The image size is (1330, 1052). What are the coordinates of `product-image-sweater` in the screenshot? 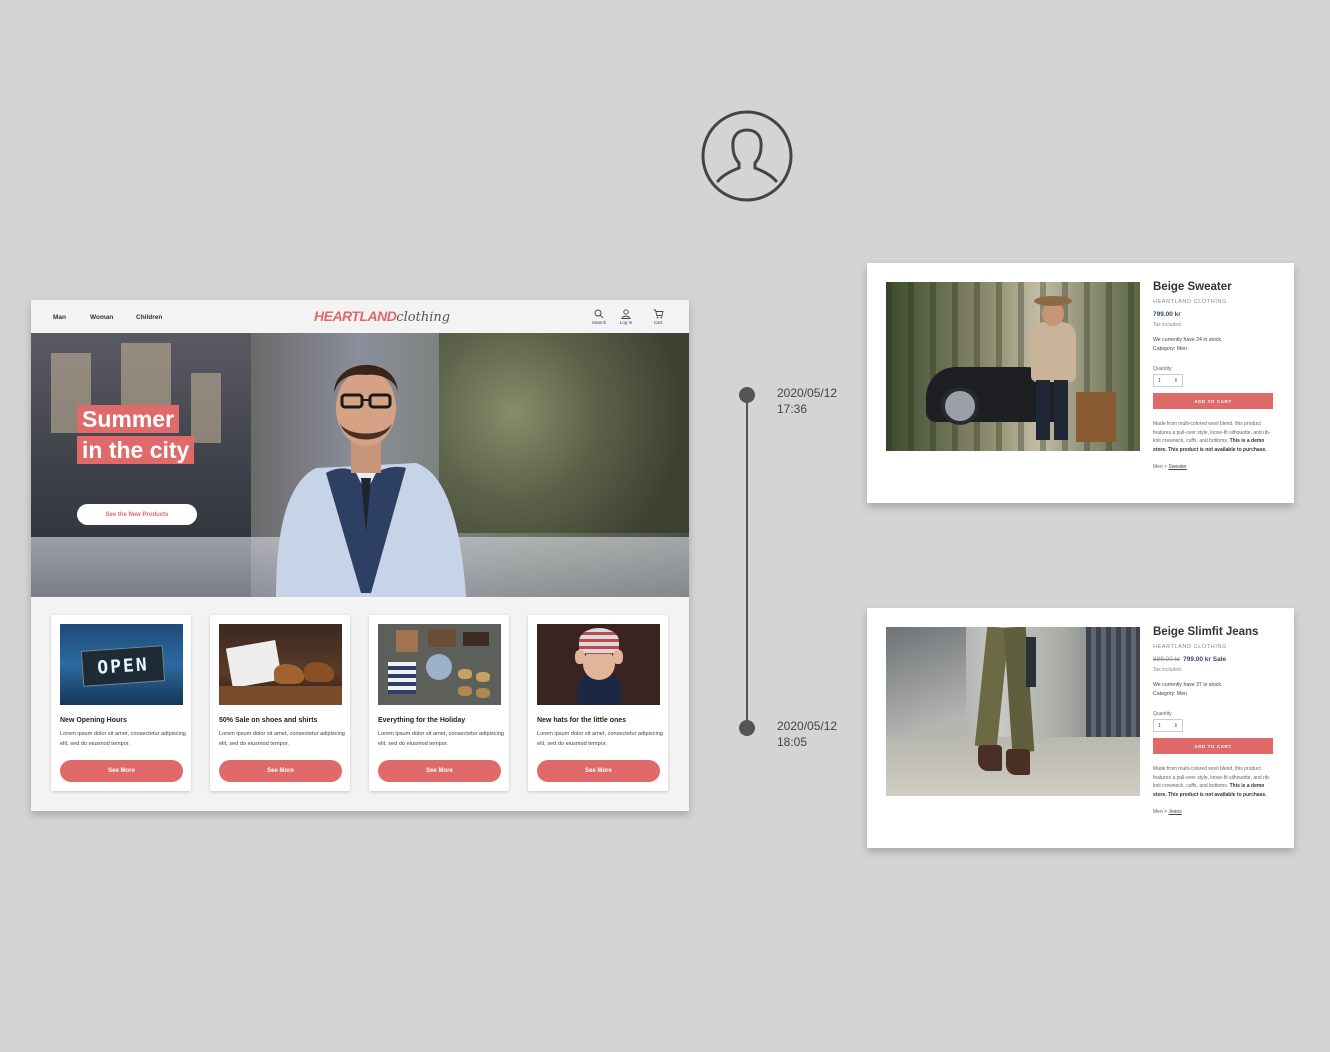 It's located at (1013, 366).